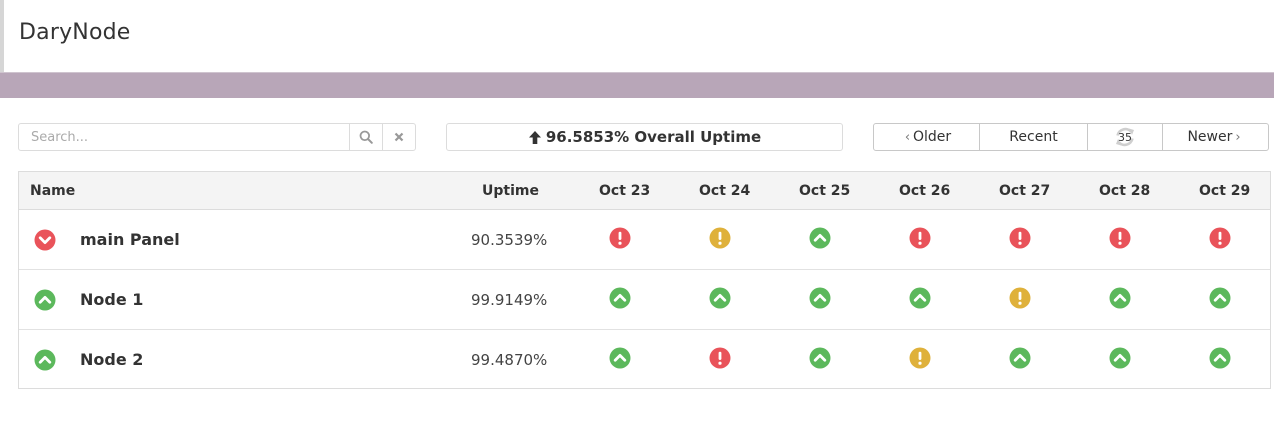 This screenshot has width=1274, height=421. I want to click on chevron-left-icon: ‹, so click(907, 137).